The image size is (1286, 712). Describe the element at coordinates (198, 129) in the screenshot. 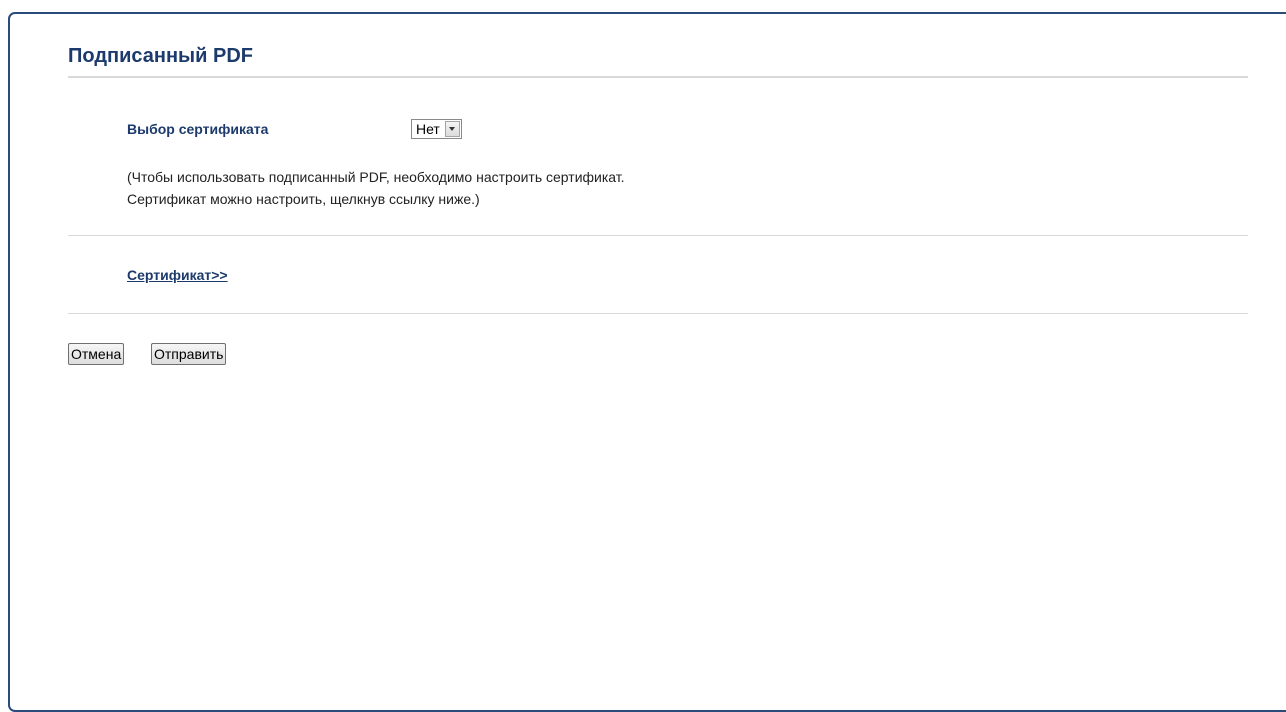

I see `certificate-select-label: Выбор сертификата` at that location.